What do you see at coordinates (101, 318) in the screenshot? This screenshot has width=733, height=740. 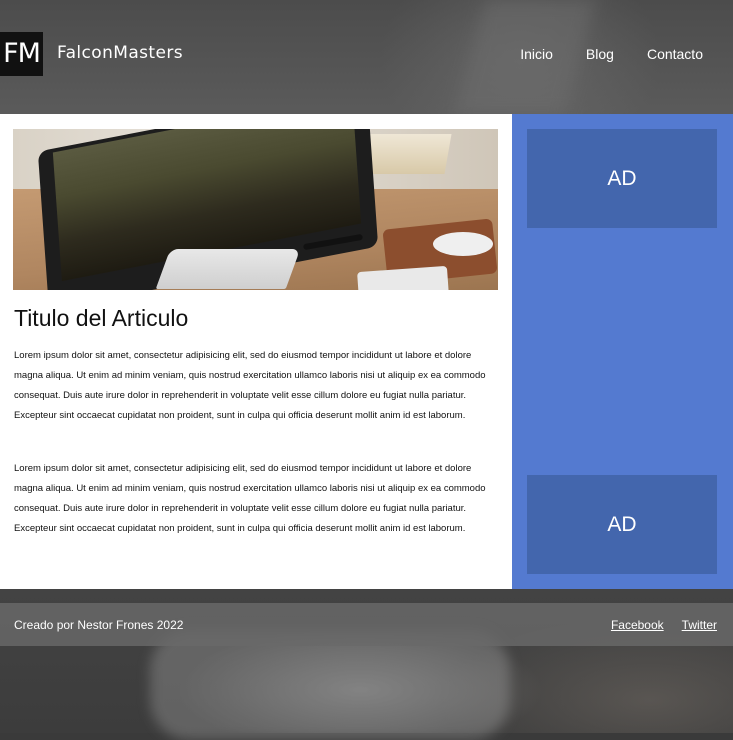 I see `article-title: Titulo del Articulo` at bounding box center [101, 318].